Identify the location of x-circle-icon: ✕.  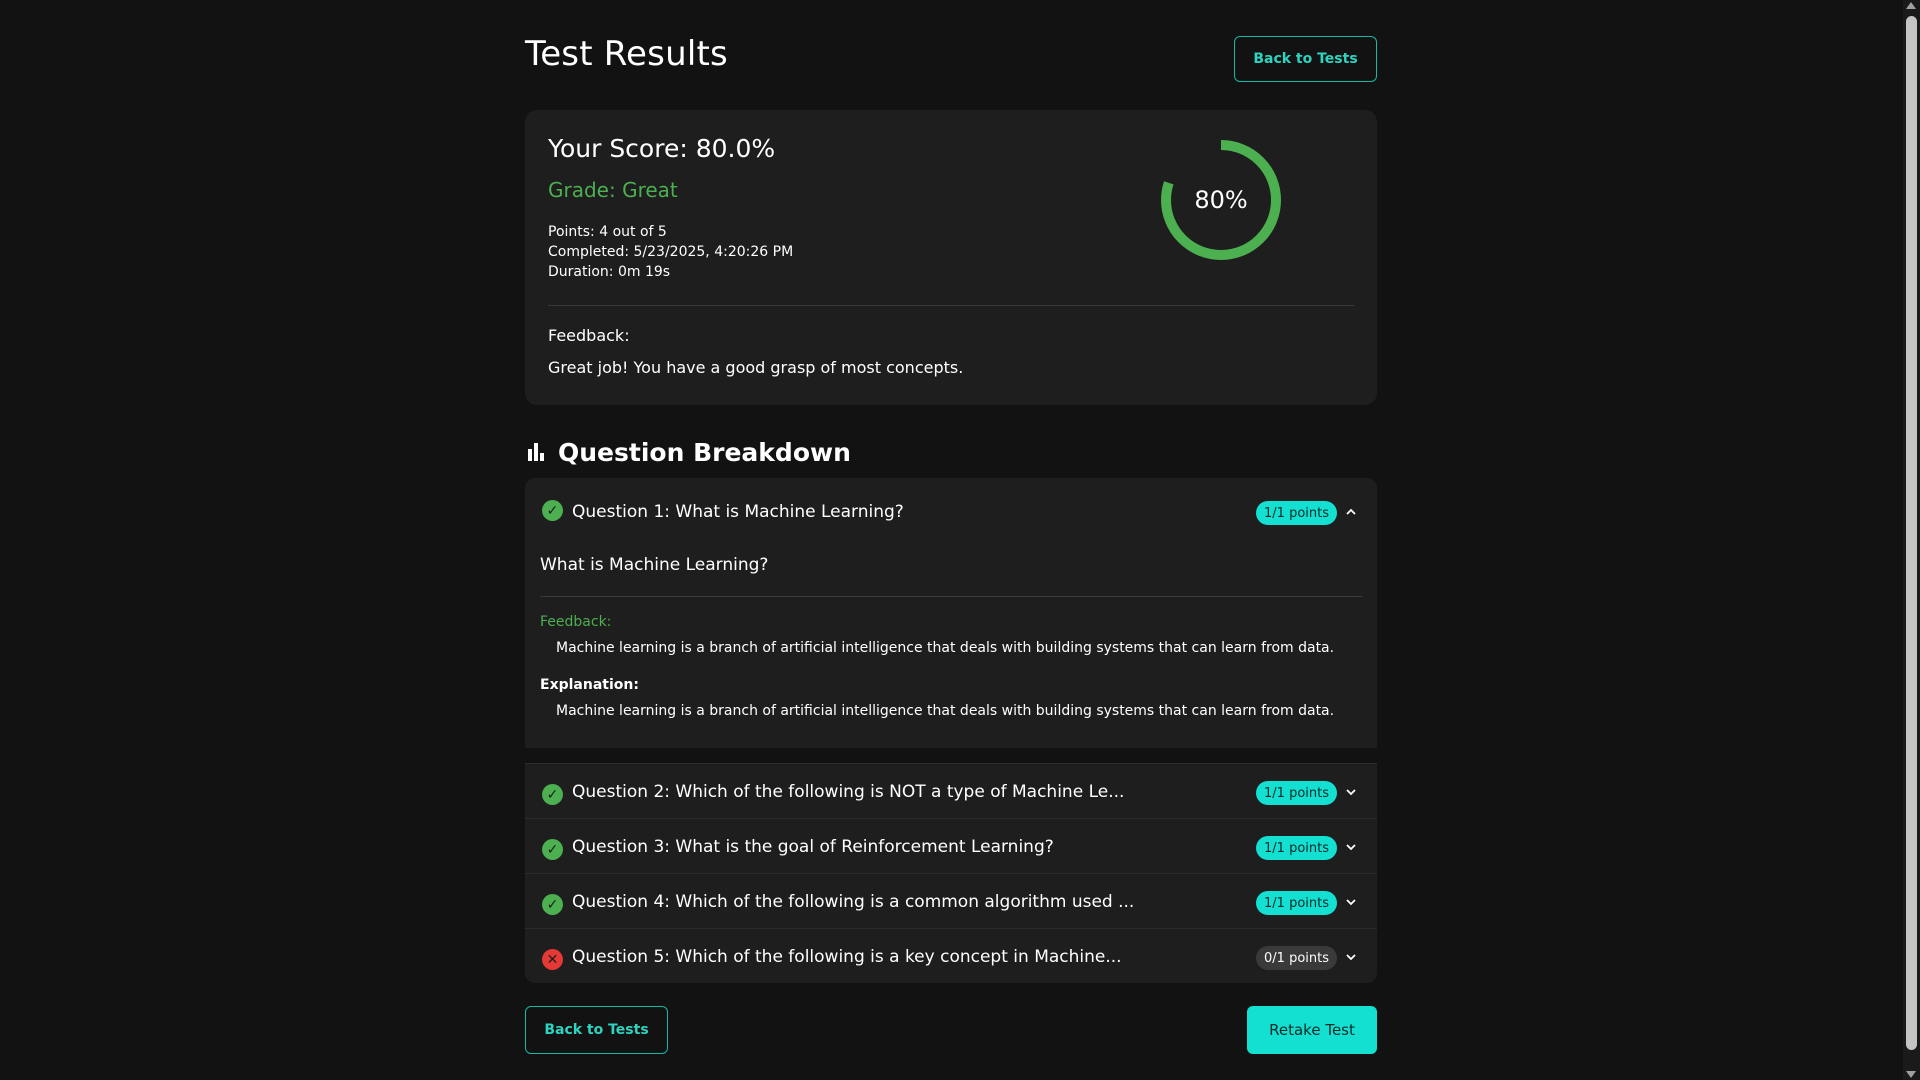
(552, 959).